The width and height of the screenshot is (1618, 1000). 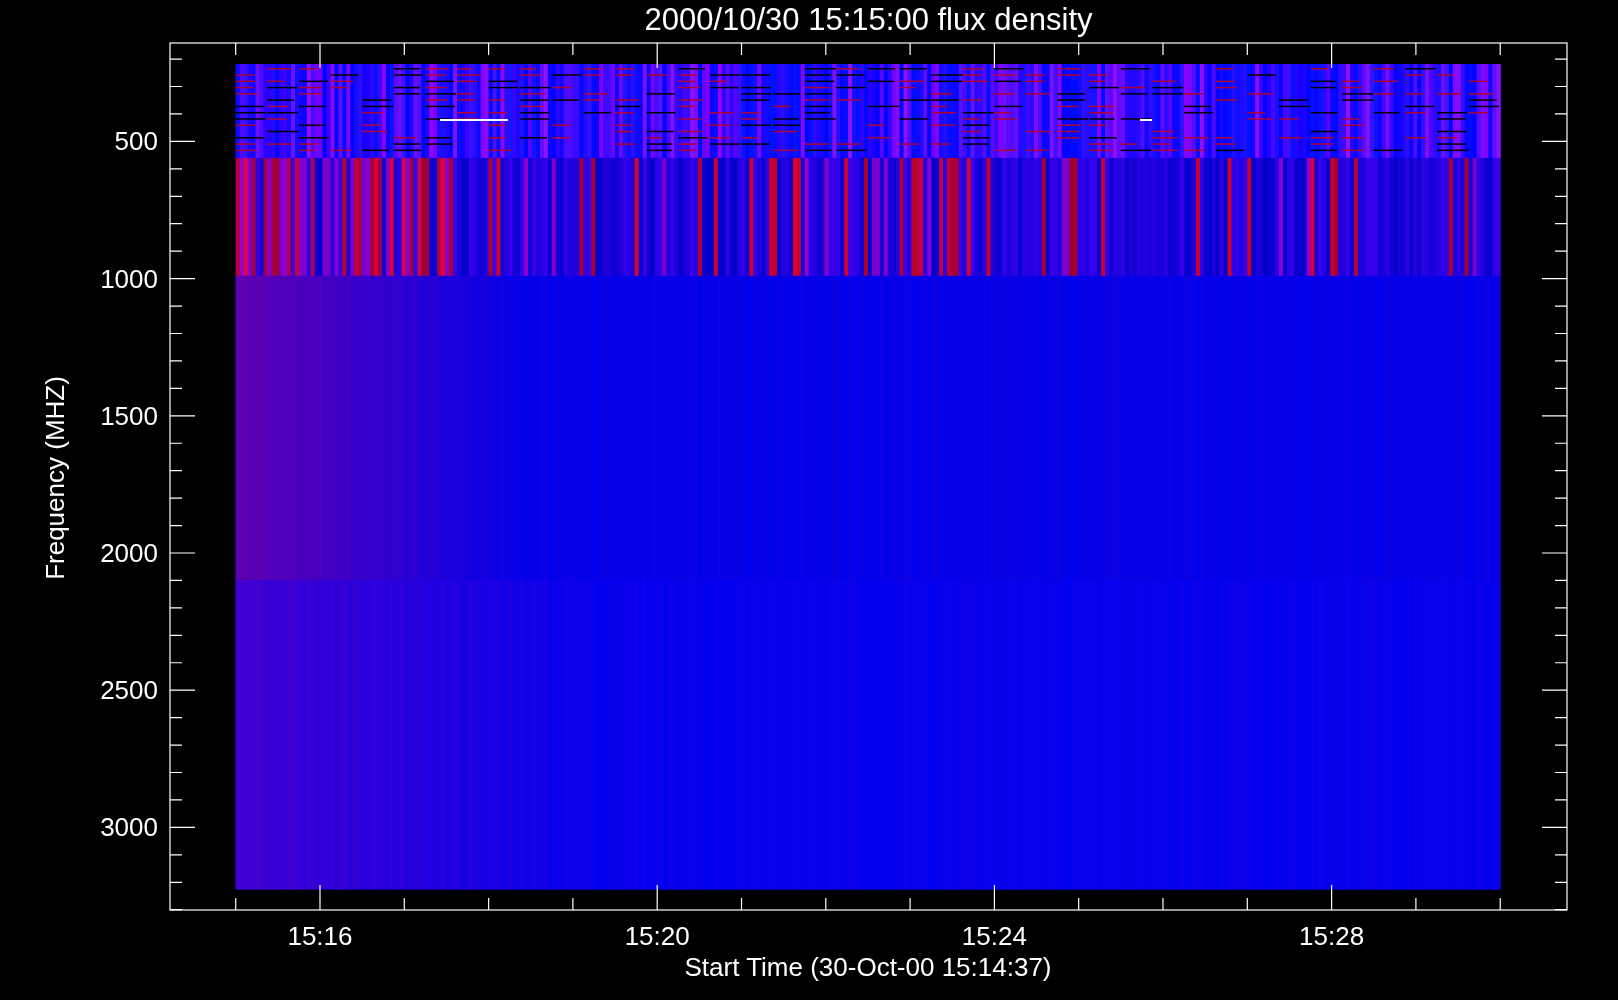 What do you see at coordinates (994, 936) in the screenshot?
I see `x-tick-label: 15:24` at bounding box center [994, 936].